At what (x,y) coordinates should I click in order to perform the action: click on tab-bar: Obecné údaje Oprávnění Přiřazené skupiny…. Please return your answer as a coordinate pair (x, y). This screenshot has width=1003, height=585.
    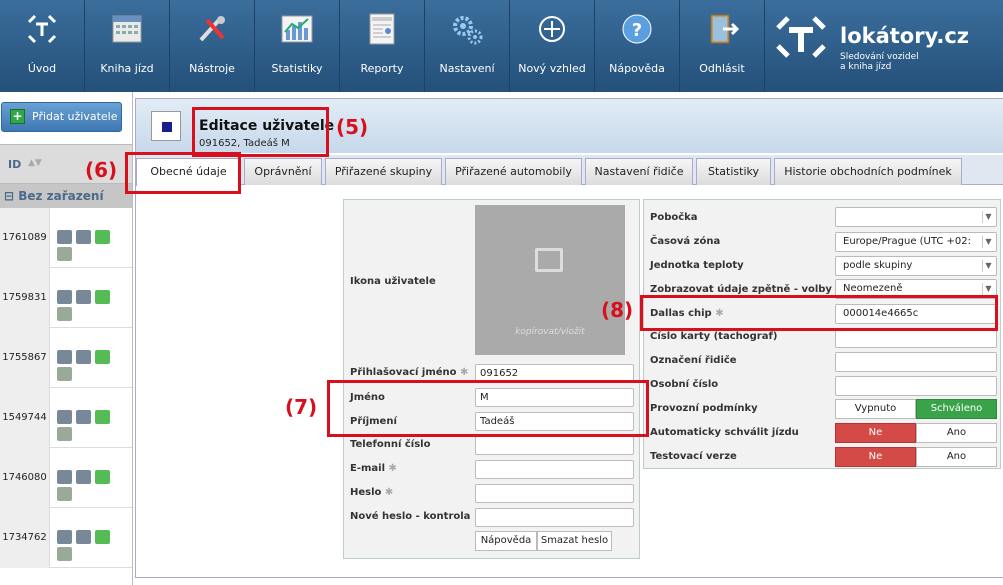
    Looking at the image, I should click on (569, 170).